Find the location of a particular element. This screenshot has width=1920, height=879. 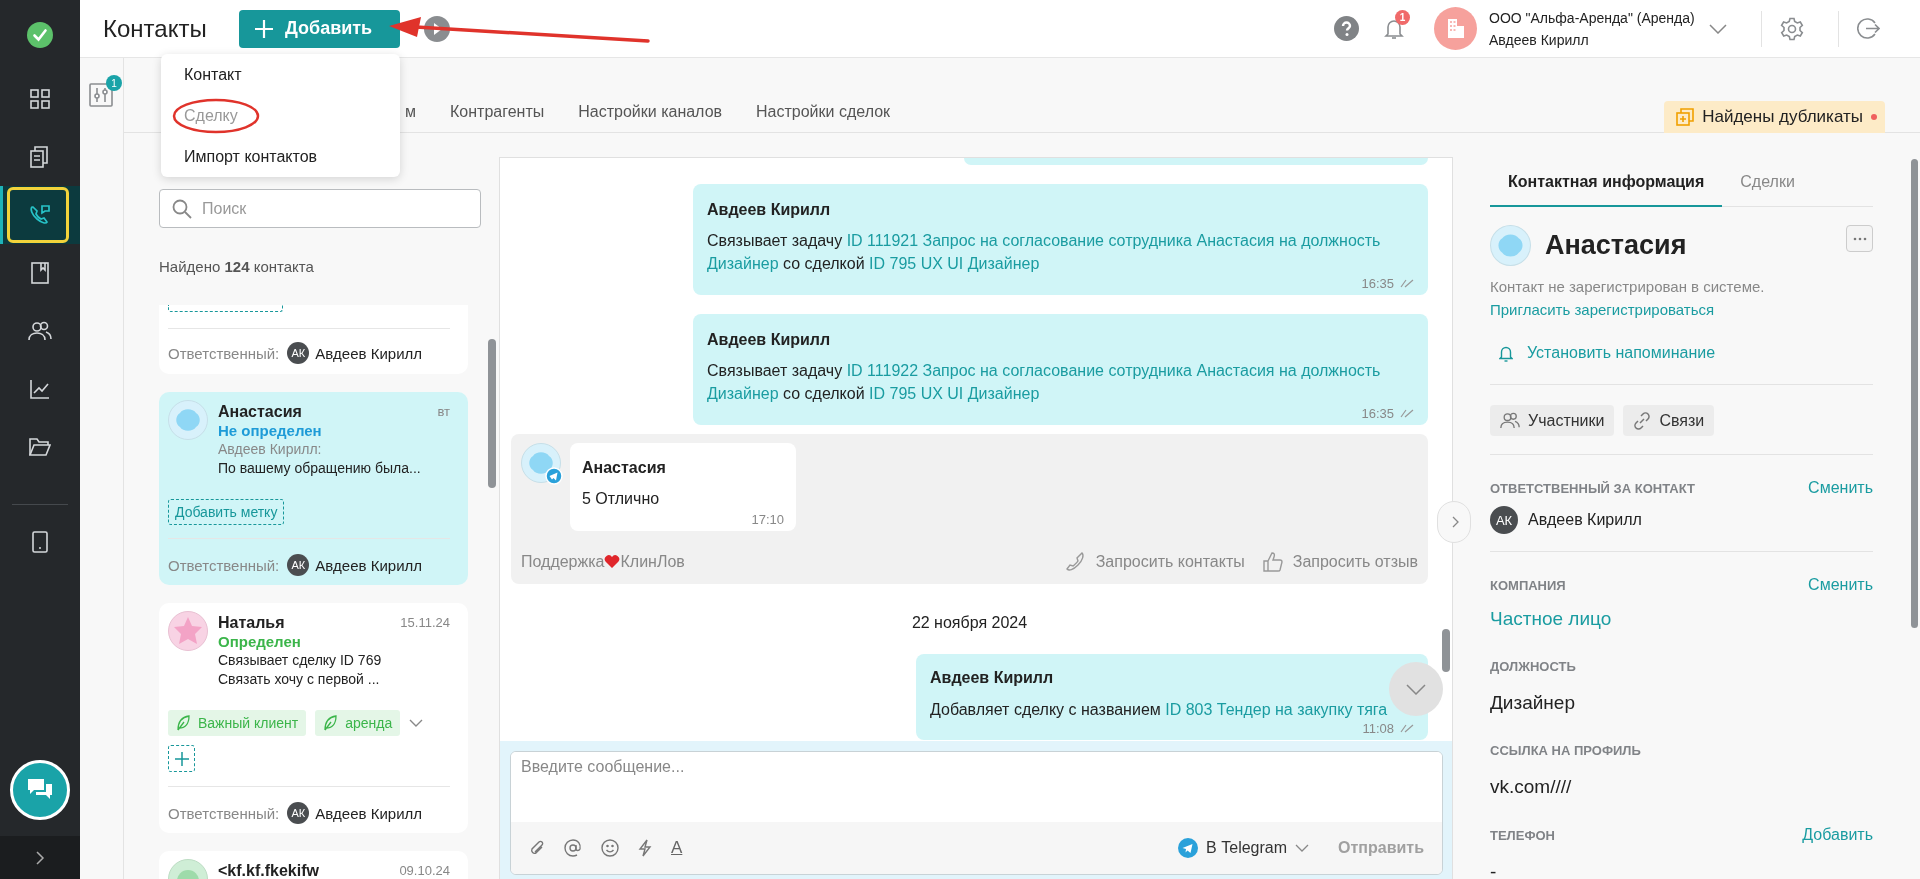

text-format-button: A is located at coordinates (677, 848).